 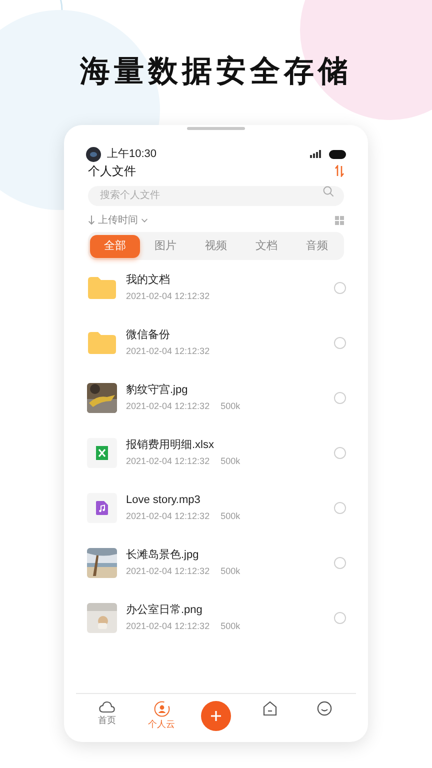 What do you see at coordinates (328, 191) in the screenshot?
I see `search-icon` at bounding box center [328, 191].